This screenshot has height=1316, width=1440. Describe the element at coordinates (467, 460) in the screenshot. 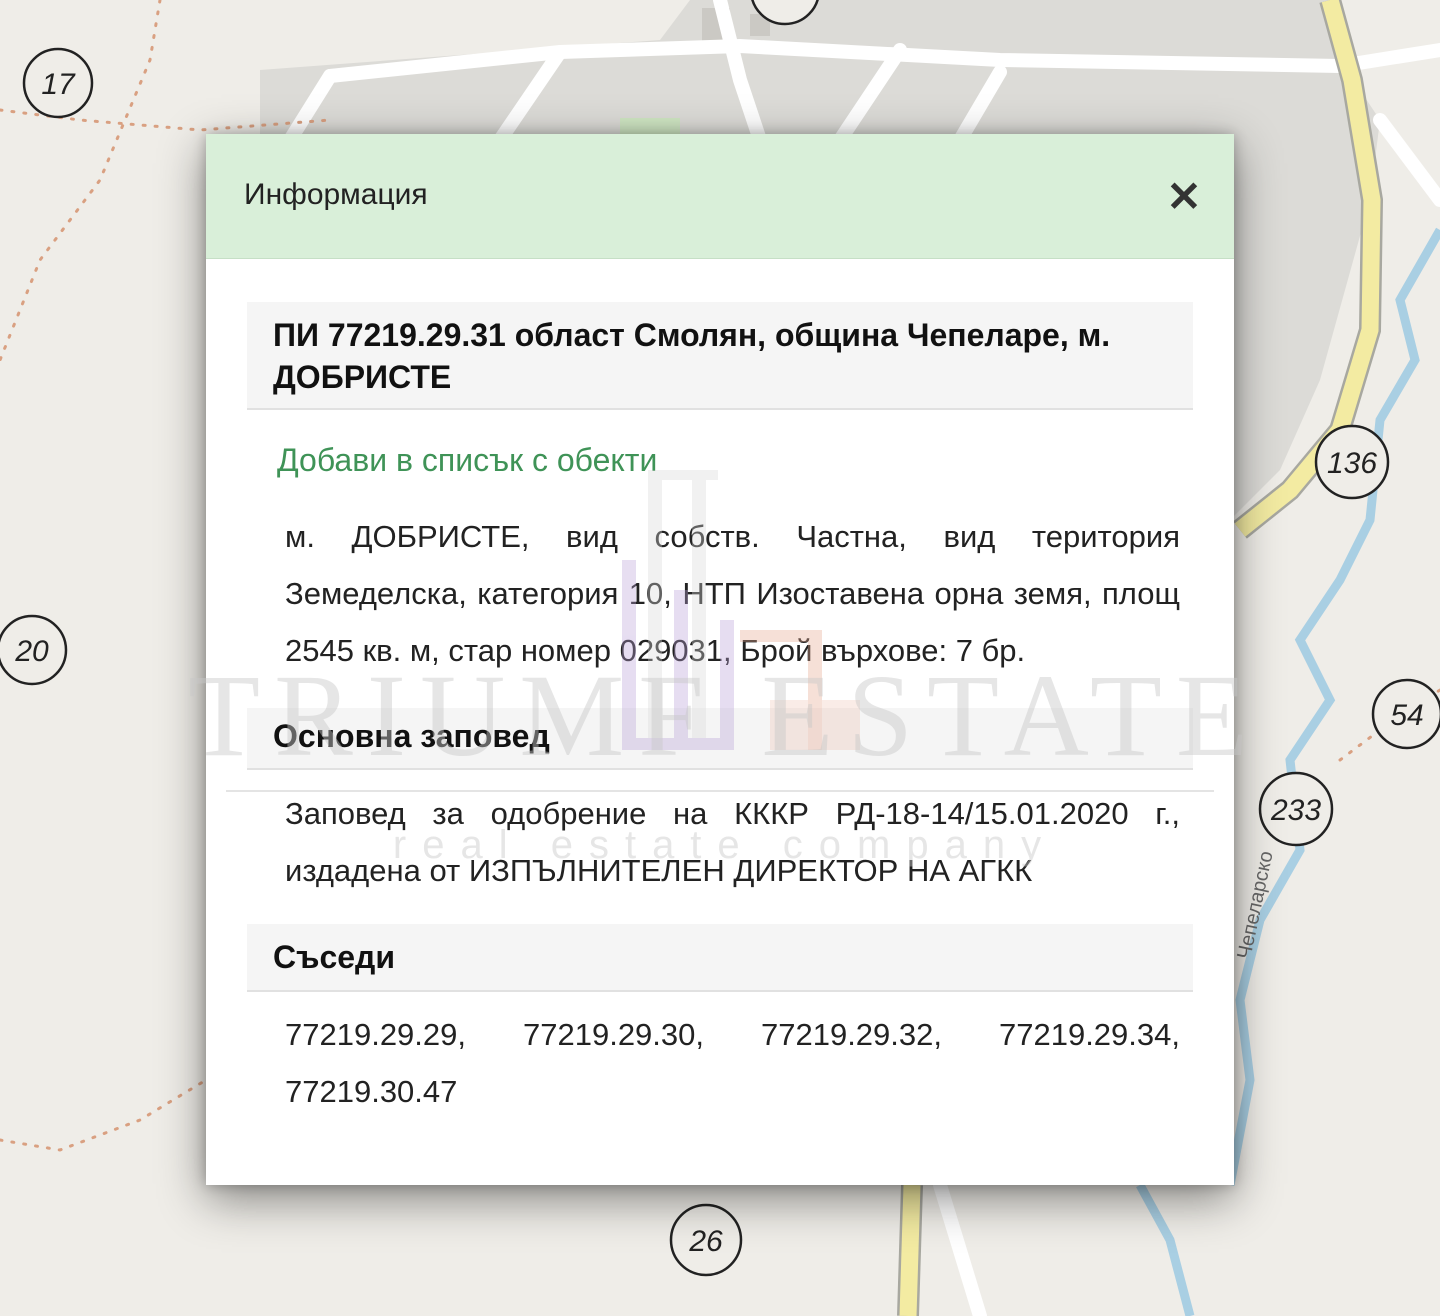

I see `add-to-list-link: Добави в списък с обекти` at that location.